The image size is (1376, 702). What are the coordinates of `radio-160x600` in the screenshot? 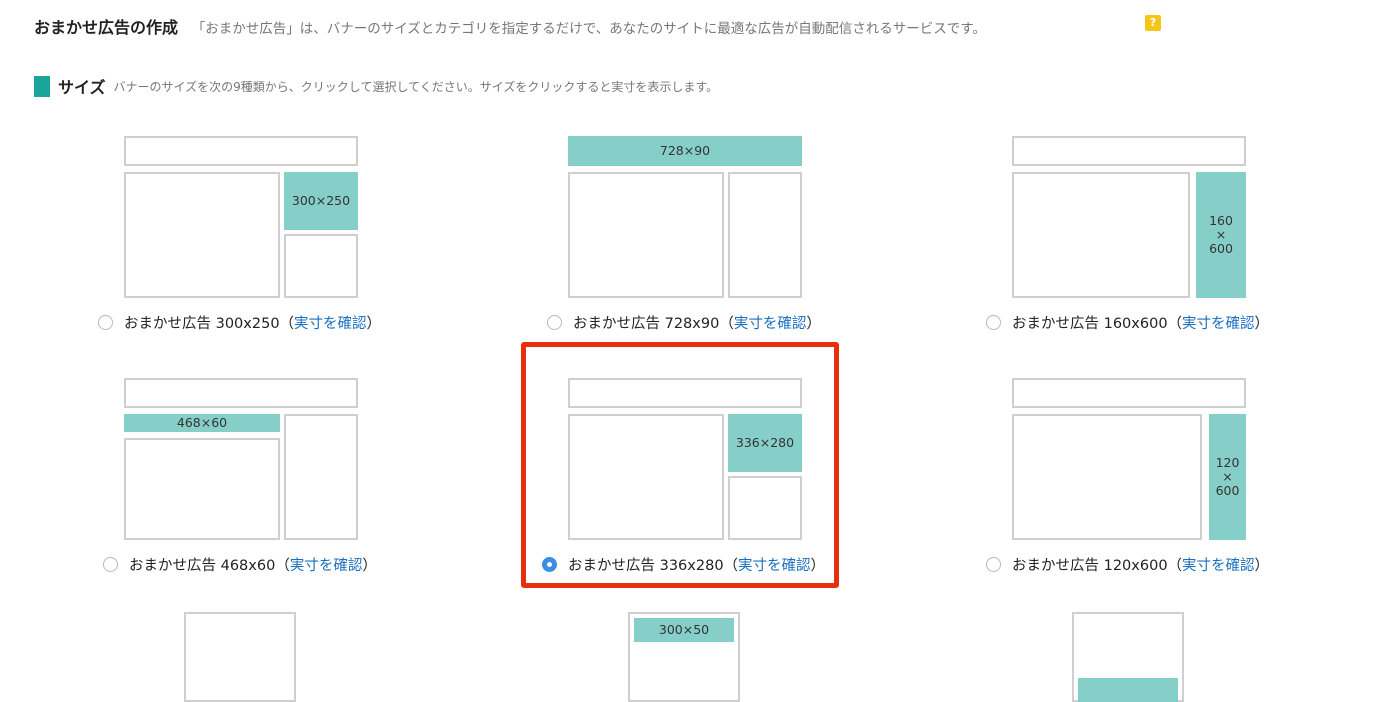 It's located at (993, 322).